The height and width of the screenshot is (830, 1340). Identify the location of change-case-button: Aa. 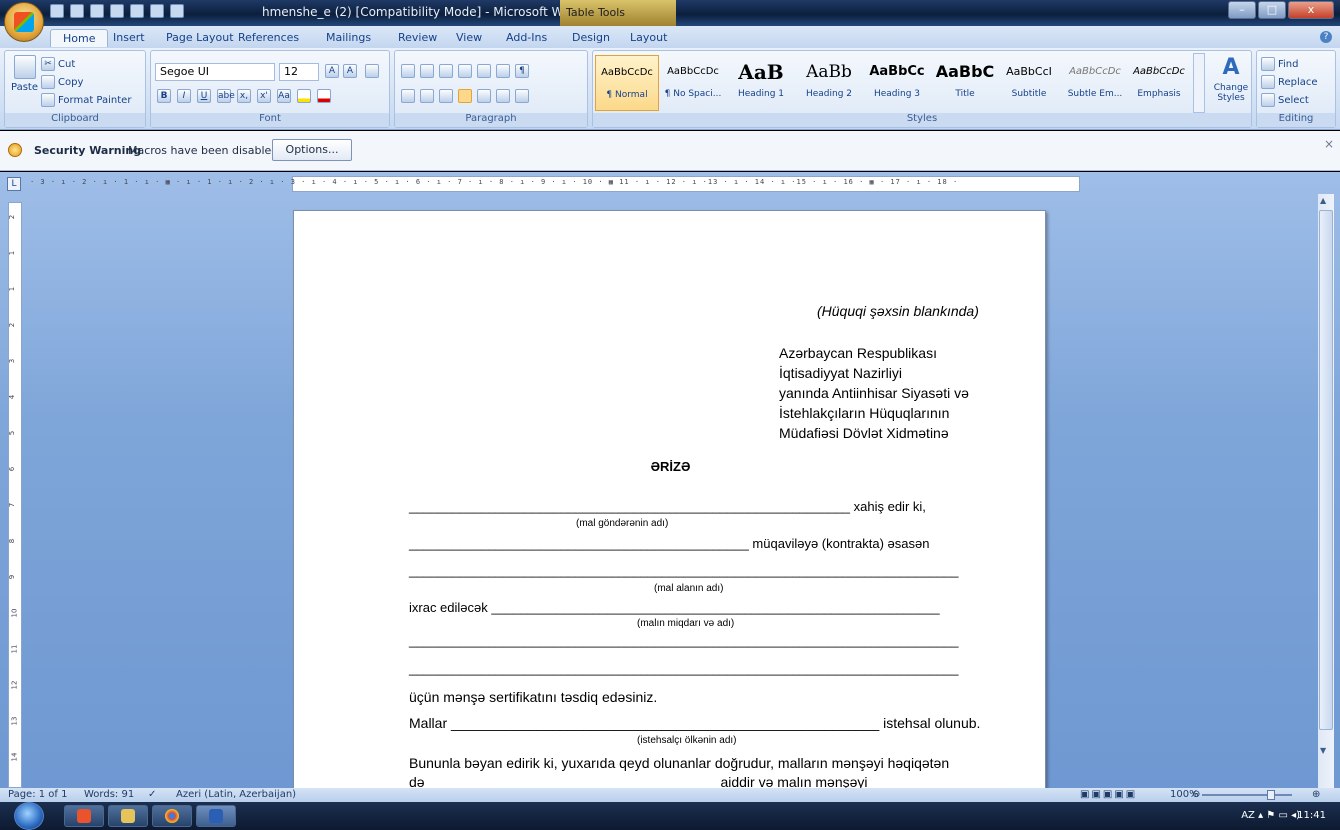
(284, 96).